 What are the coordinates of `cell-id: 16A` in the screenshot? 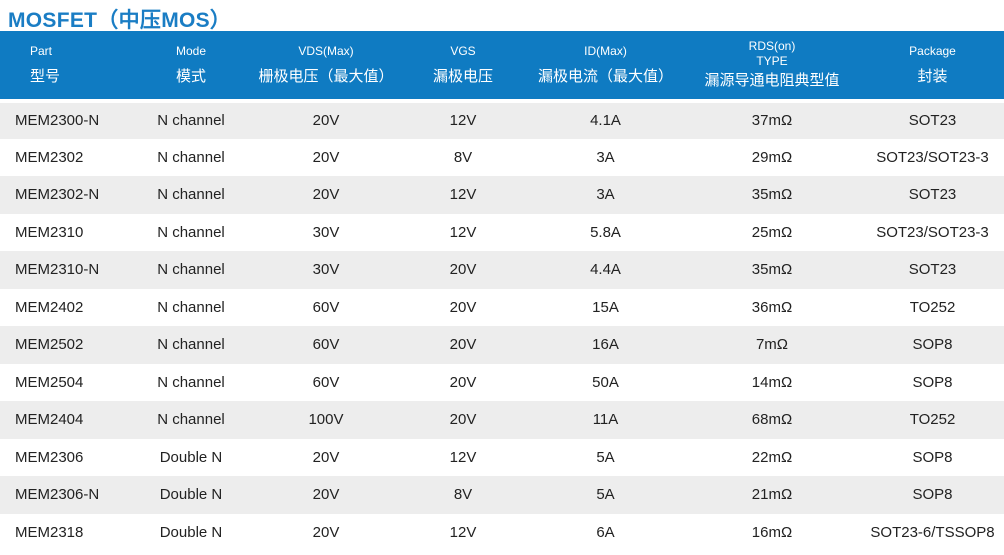 It's located at (605, 345).